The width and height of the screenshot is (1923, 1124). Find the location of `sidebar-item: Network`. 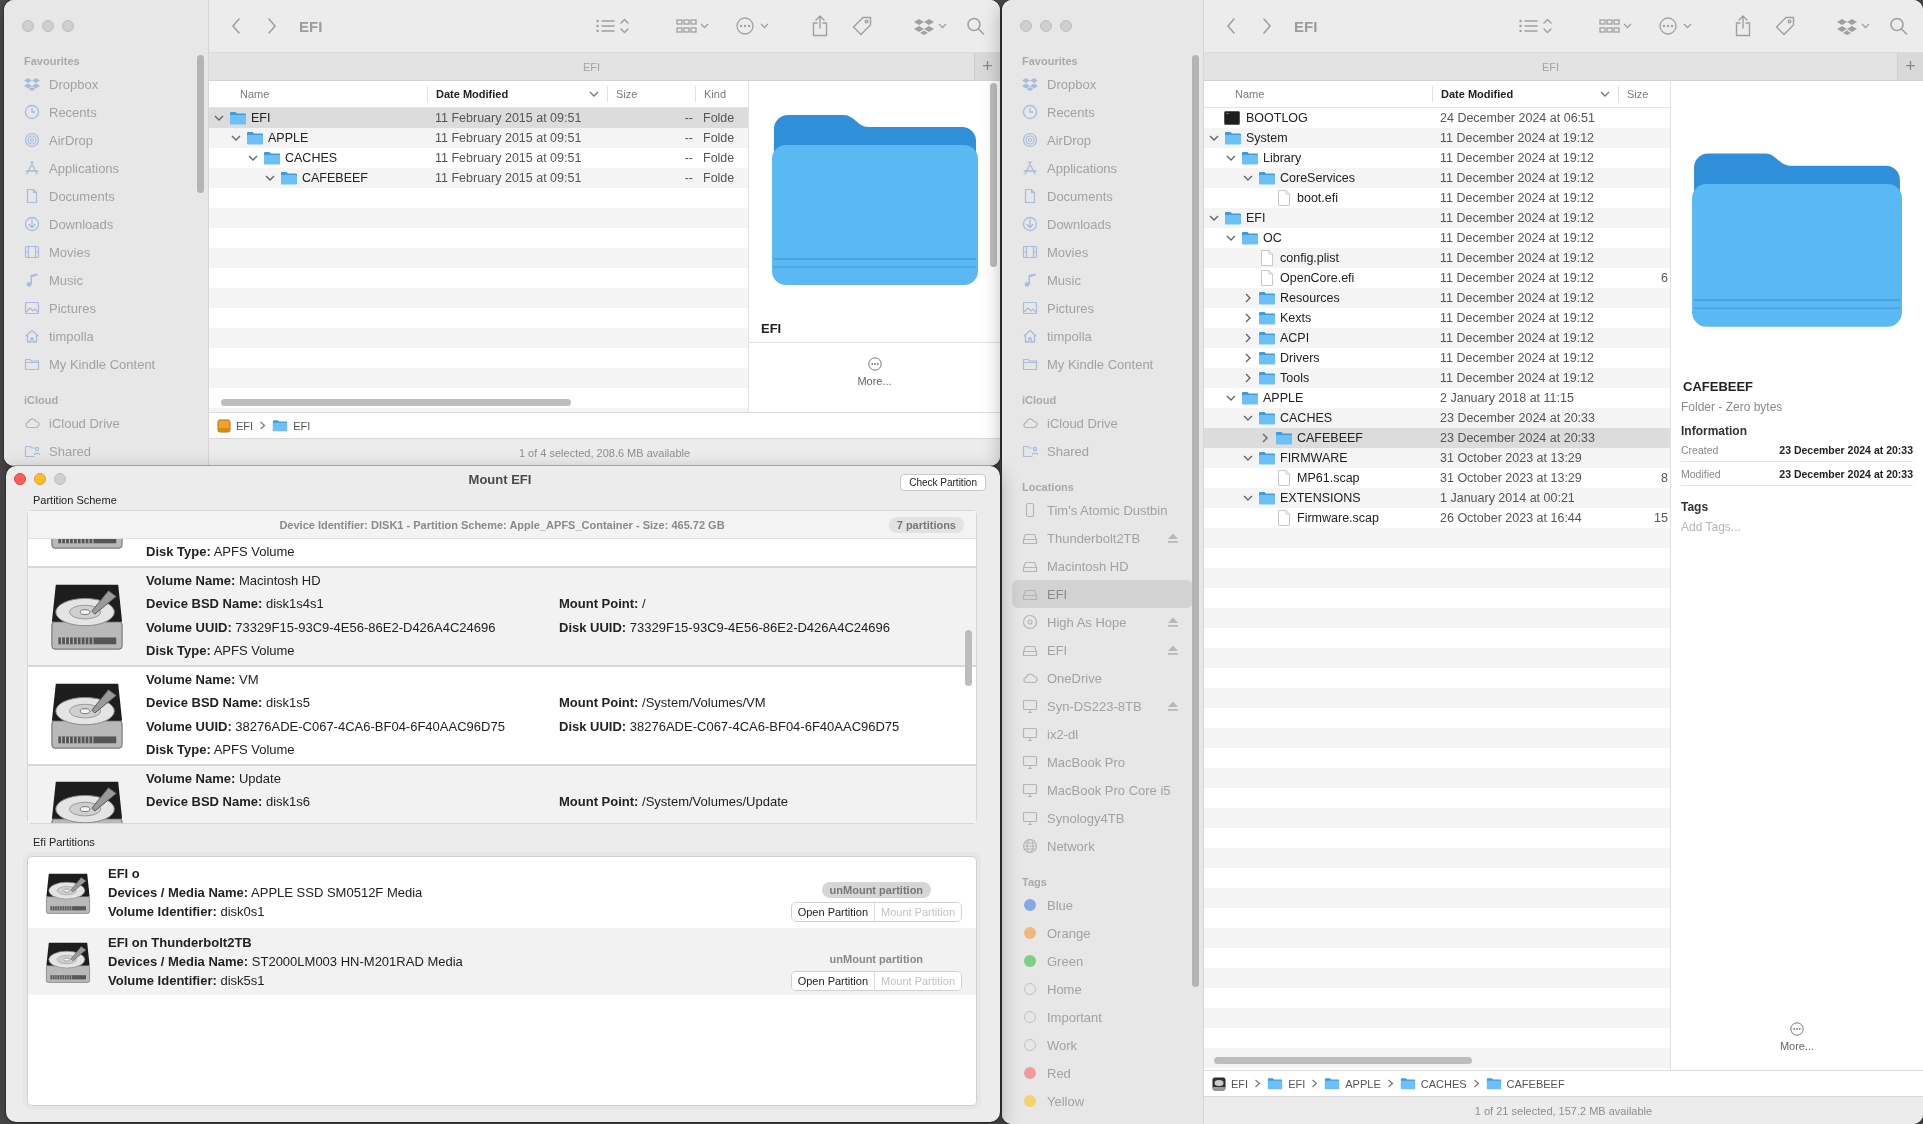

sidebar-item: Network is located at coordinates (1102, 846).